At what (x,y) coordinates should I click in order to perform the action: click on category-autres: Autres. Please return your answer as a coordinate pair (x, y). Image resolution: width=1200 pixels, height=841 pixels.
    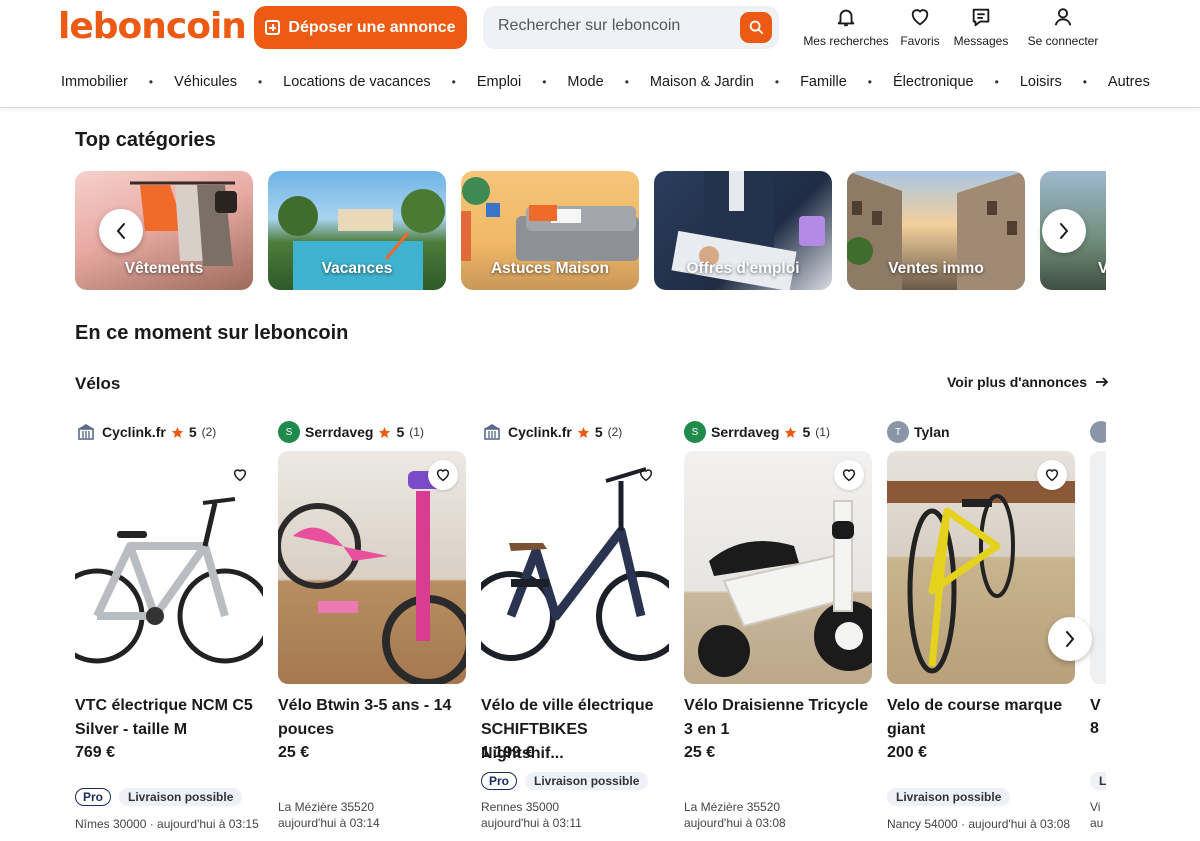
    Looking at the image, I should click on (1129, 82).